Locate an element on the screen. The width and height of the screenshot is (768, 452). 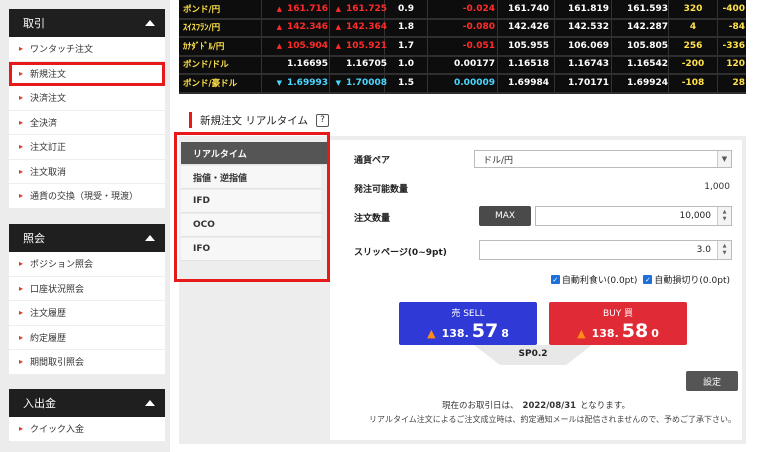
currency-pair-select: ドル/円 ▼ is located at coordinates (603, 159).